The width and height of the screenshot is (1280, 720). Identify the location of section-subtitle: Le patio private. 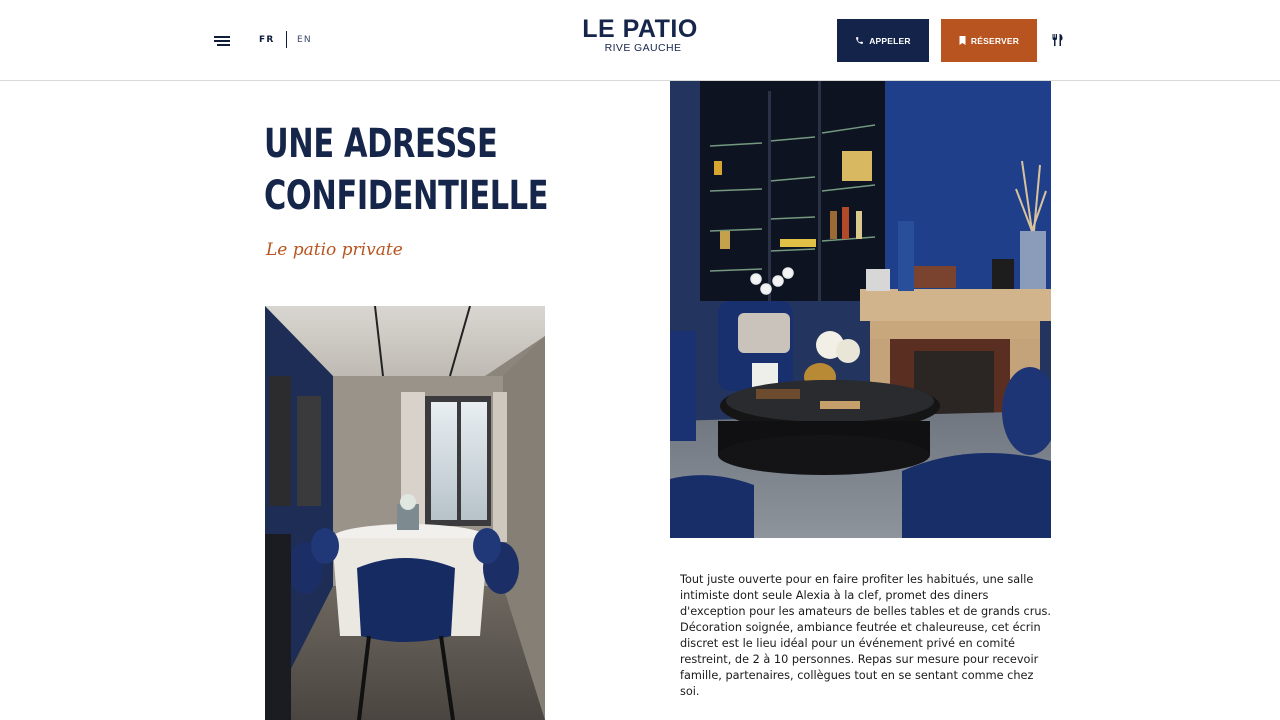
(334, 250).